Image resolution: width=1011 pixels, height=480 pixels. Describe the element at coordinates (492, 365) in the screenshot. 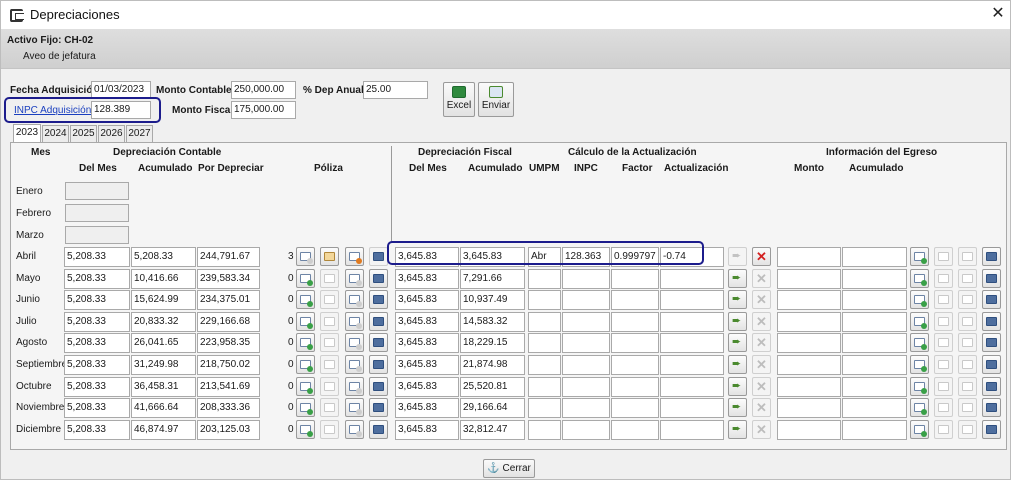

I see `fiscal-acumulado-field: 21,874.98` at that location.